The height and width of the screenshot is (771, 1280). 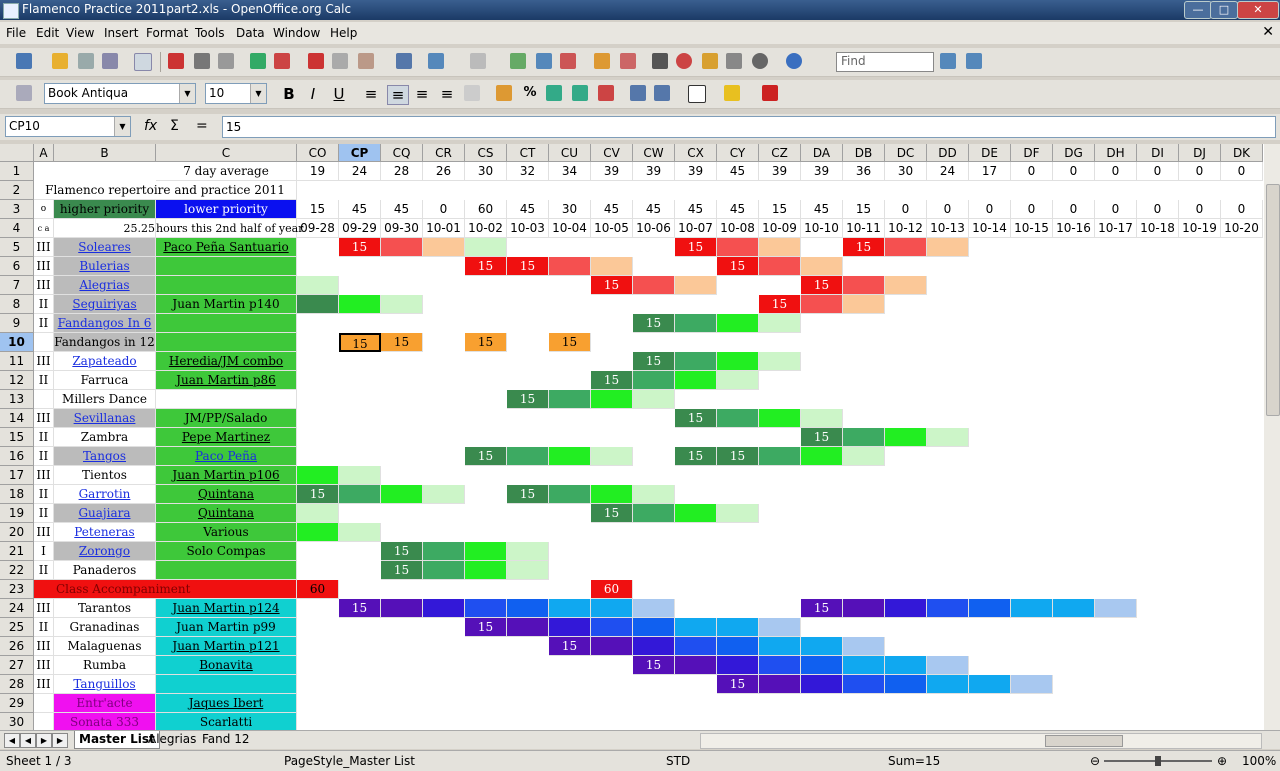 I want to click on percent-button: %, so click(x=530, y=92).